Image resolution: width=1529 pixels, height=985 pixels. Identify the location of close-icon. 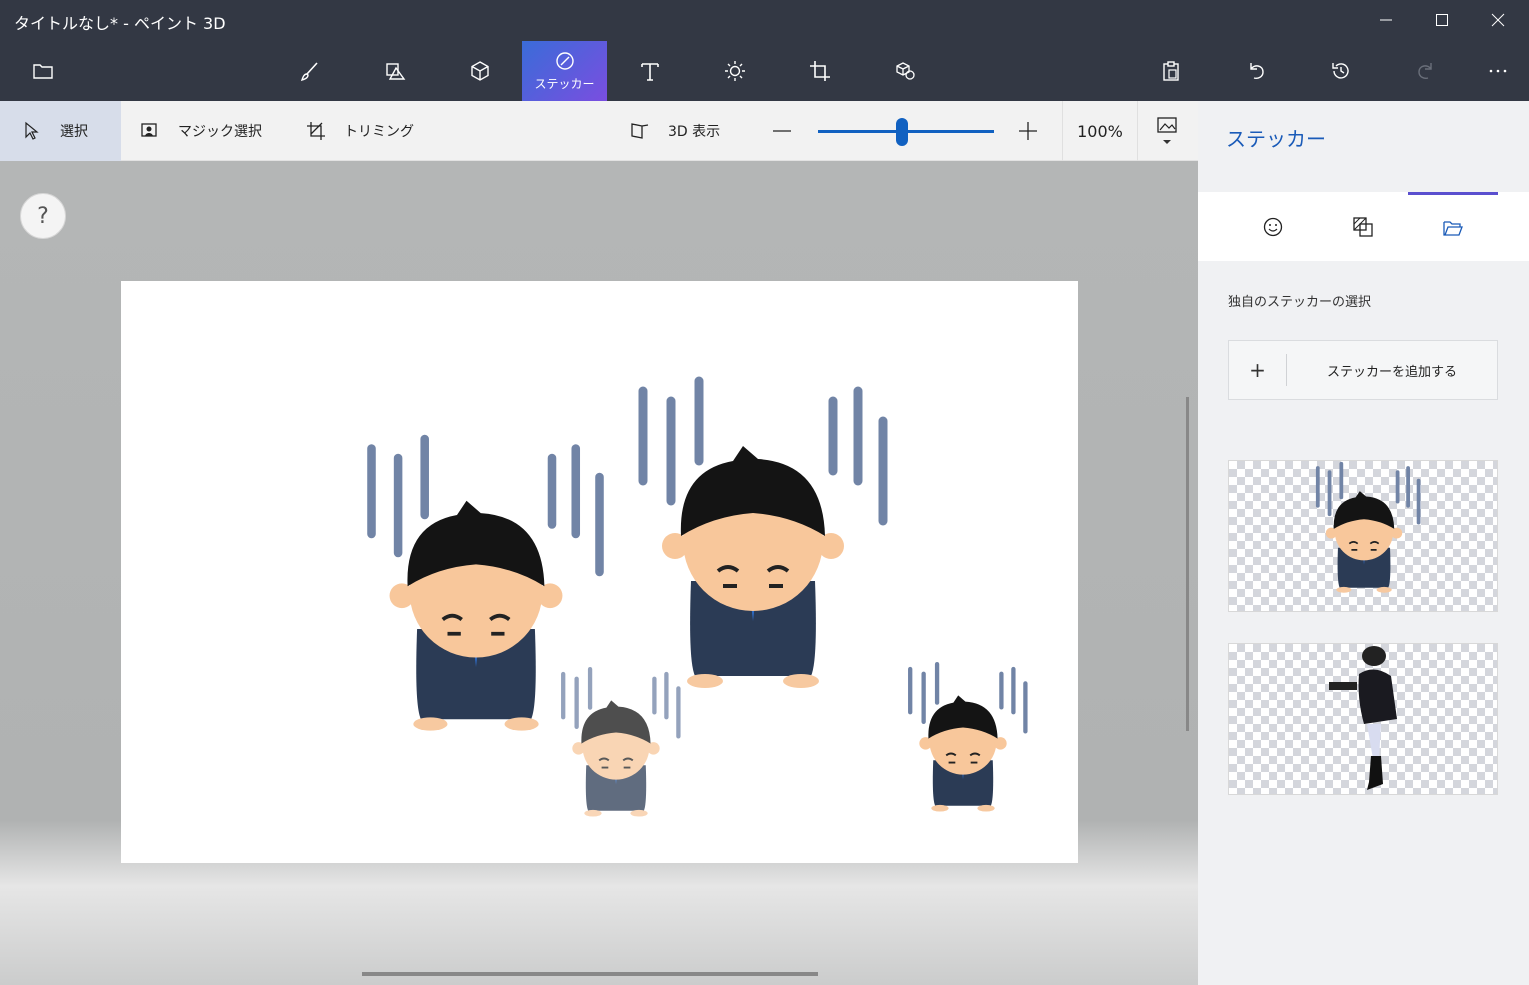
(1498, 20).